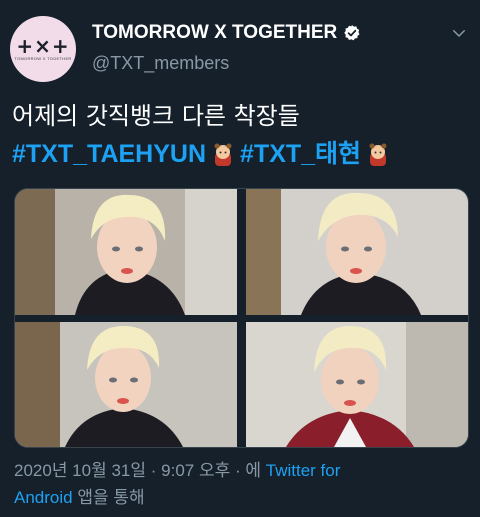 The image size is (480, 517). What do you see at coordinates (195, 470) in the screenshot?
I see `tweet-time: 9:07 오후` at bounding box center [195, 470].